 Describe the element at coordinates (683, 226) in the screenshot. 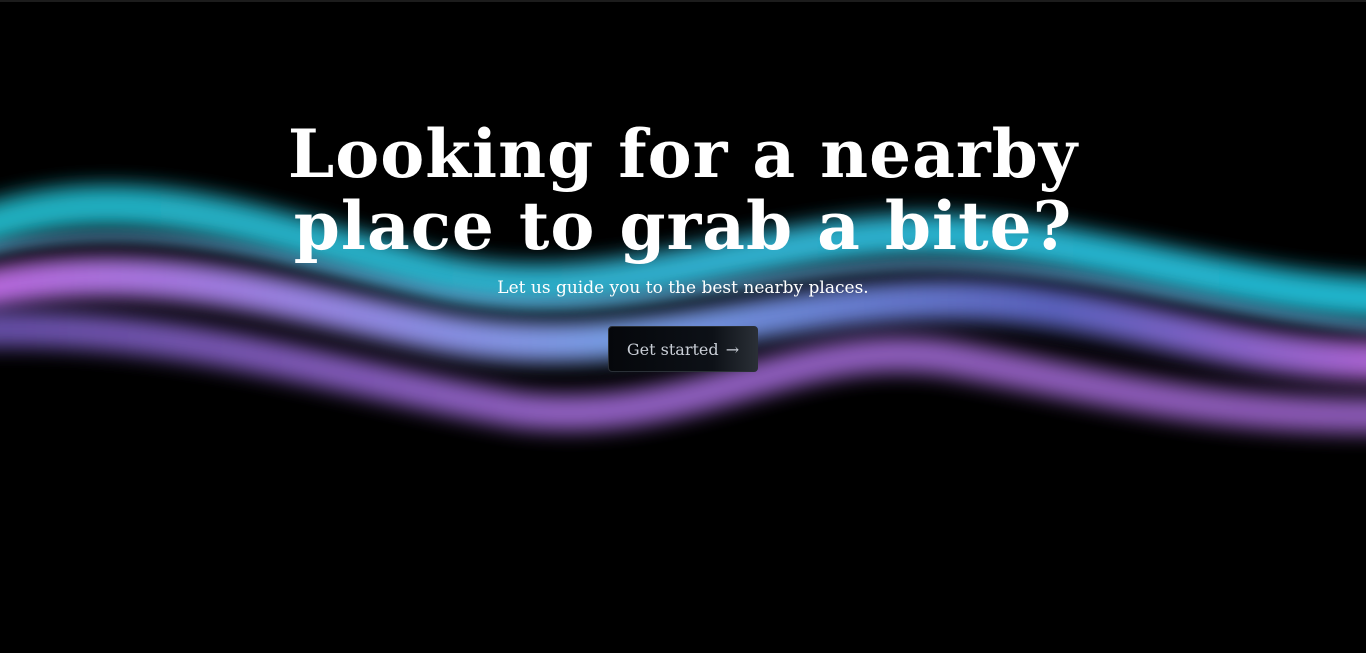

I see `headline-line-2: place to grab a bite?` at that location.